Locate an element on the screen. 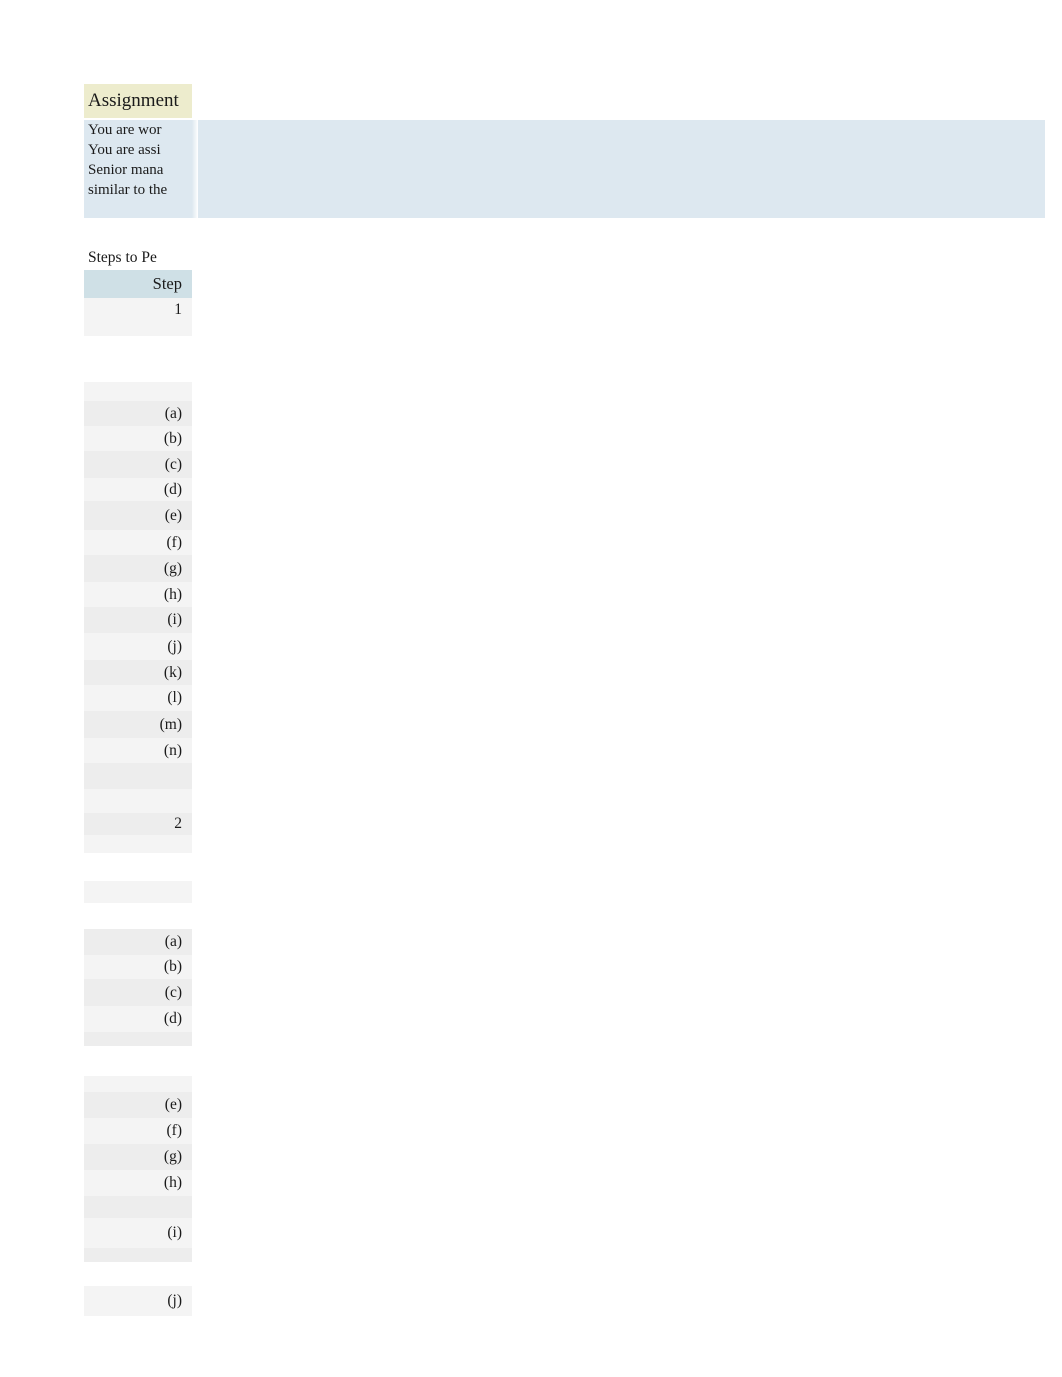 This screenshot has height=1377, width=1062. table-column-header-step: Step is located at coordinates (138, 284).